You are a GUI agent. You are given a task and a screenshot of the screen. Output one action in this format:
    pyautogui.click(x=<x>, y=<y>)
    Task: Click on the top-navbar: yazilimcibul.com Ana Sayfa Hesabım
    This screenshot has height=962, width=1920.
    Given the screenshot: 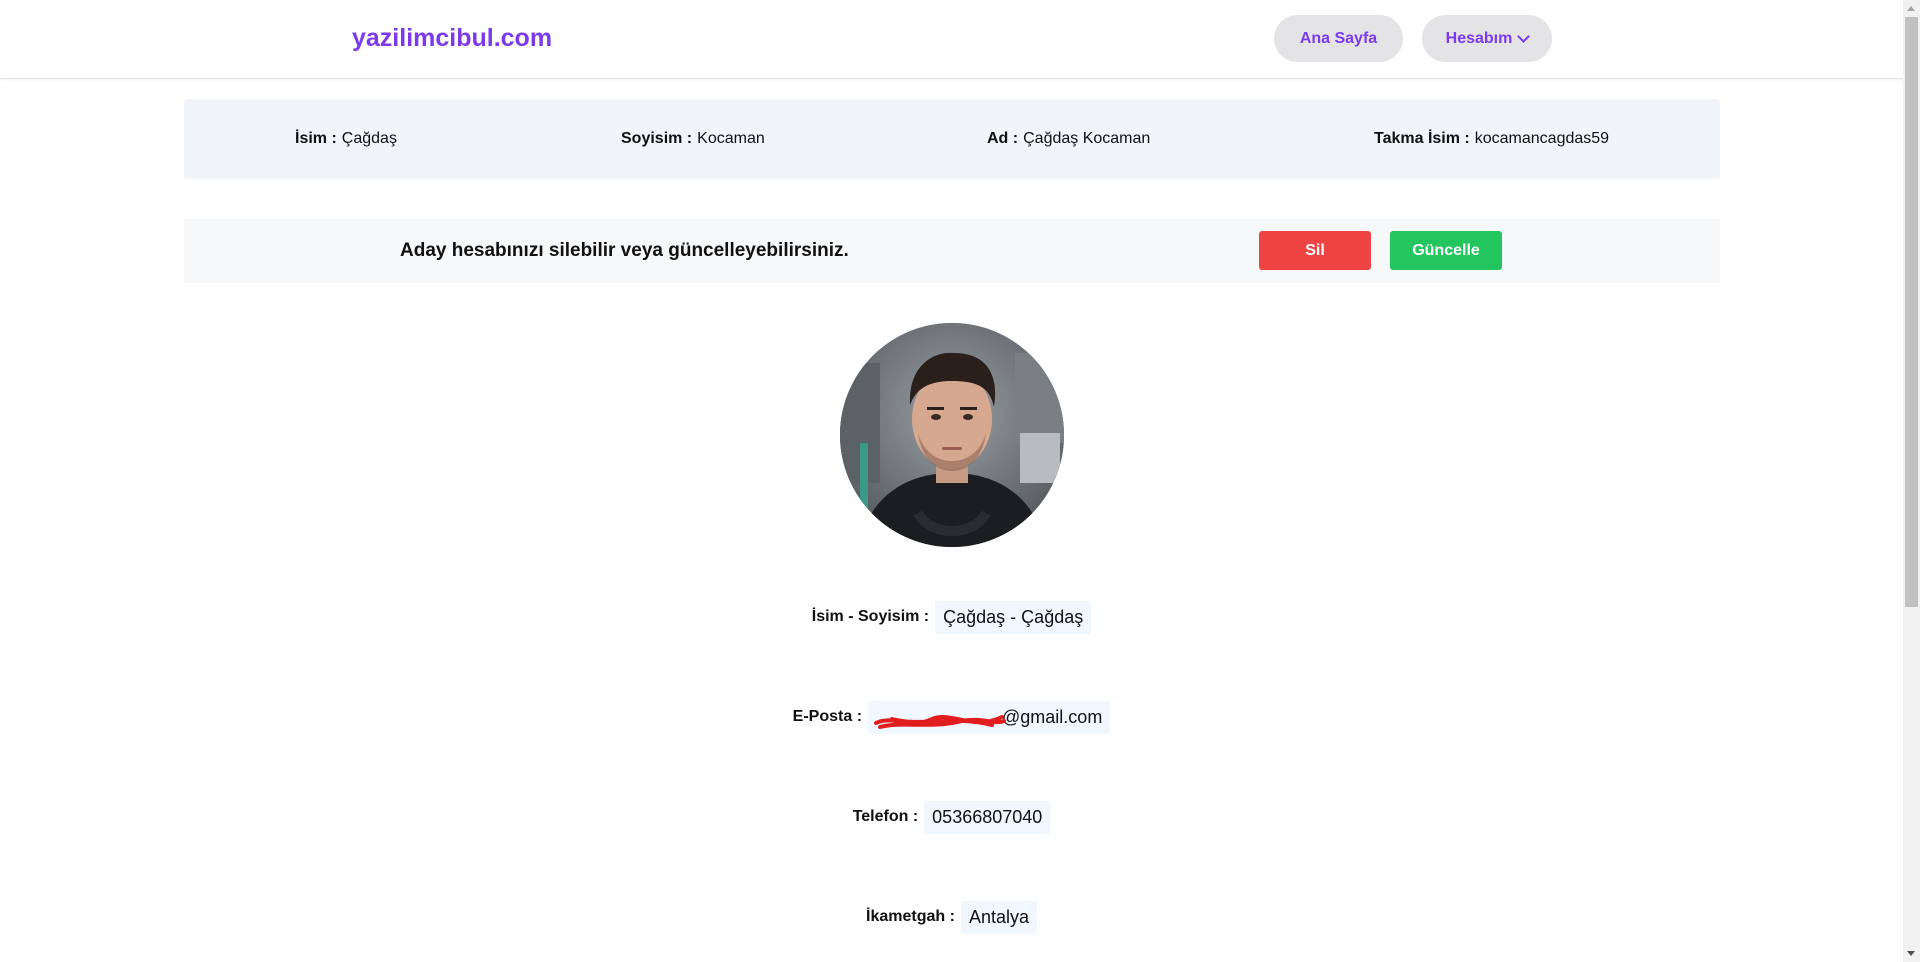 What is the action you would take?
    pyautogui.click(x=951, y=39)
    